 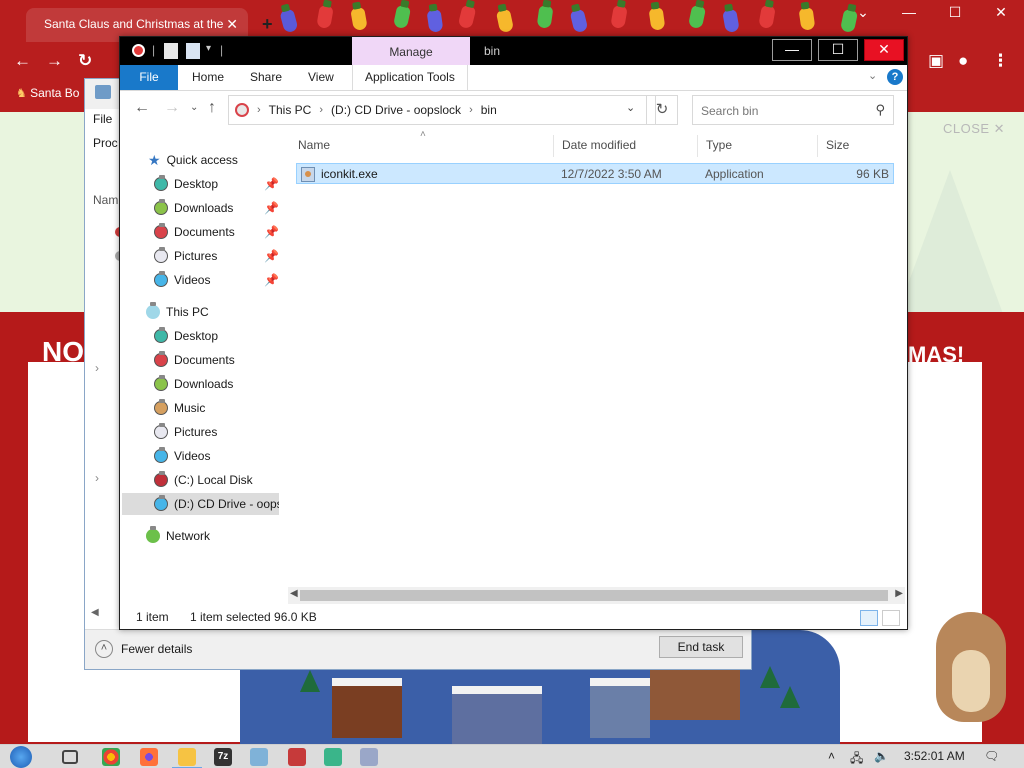 What do you see at coordinates (758, 146) in the screenshot?
I see `column-type: Type` at bounding box center [758, 146].